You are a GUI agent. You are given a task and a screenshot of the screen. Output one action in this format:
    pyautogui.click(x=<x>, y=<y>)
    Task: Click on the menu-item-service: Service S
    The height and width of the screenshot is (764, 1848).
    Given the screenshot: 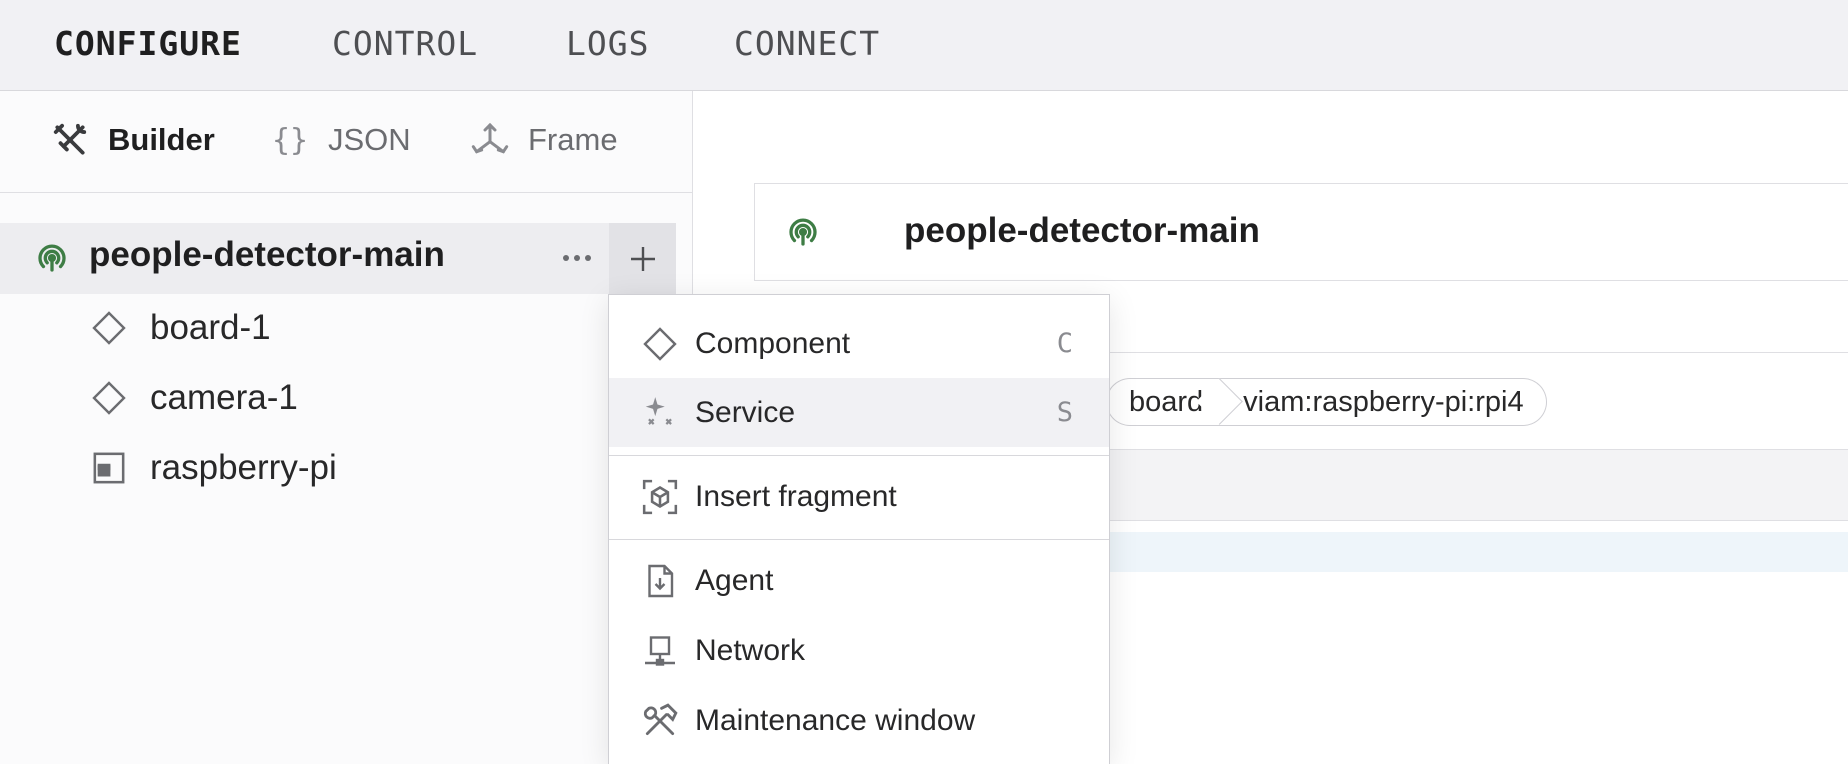 What is the action you would take?
    pyautogui.click(x=859, y=412)
    